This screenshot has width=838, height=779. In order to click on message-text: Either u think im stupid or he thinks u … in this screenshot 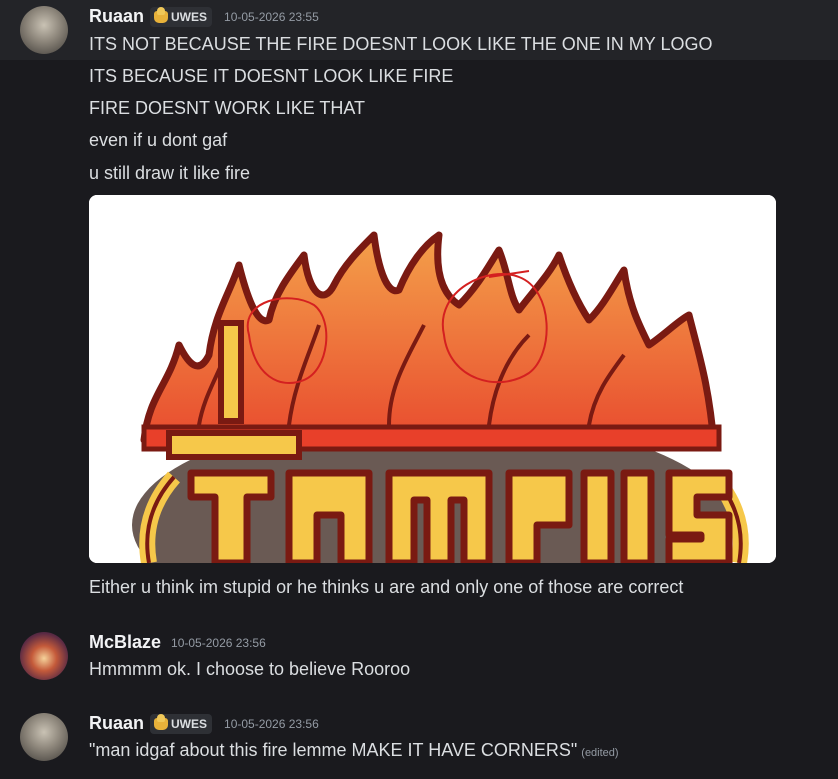, I will do `click(386, 587)`.